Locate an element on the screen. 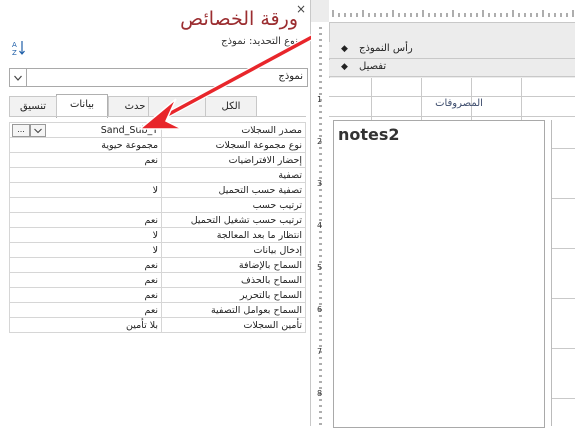 The height and width of the screenshot is (428, 575). property-row: نعم السماح بالتحرير is located at coordinates (157, 295).